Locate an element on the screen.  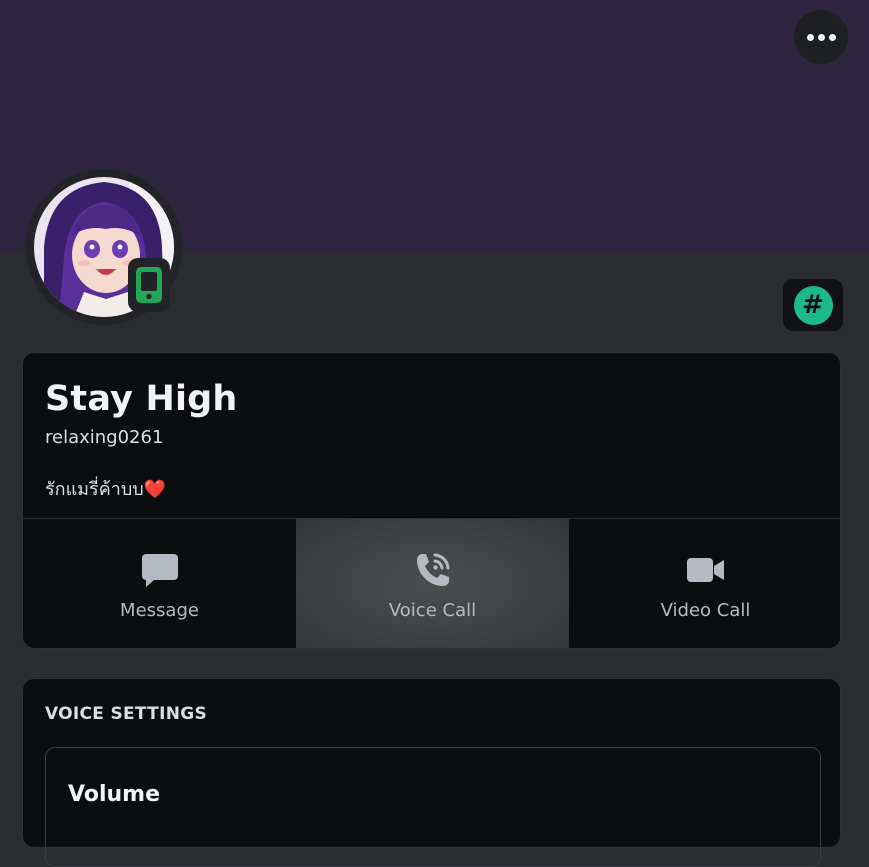
voice-call-button: Voice Call is located at coordinates (432, 583).